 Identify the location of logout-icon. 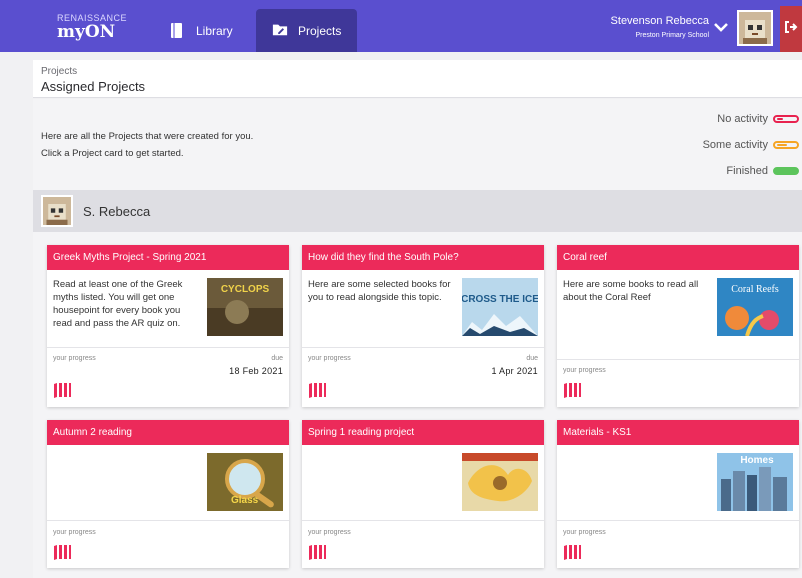
(791, 29).